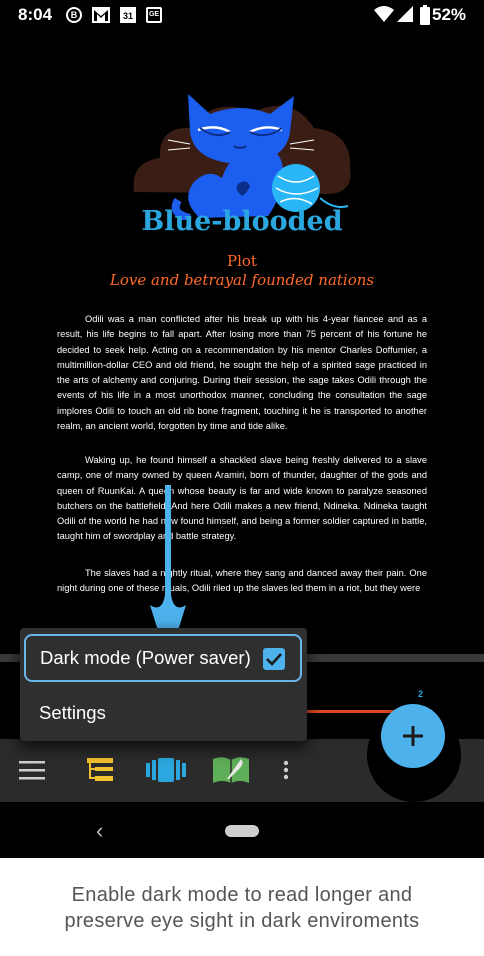 This screenshot has width=484, height=956. I want to click on down-arrow-icon, so click(168, 568).